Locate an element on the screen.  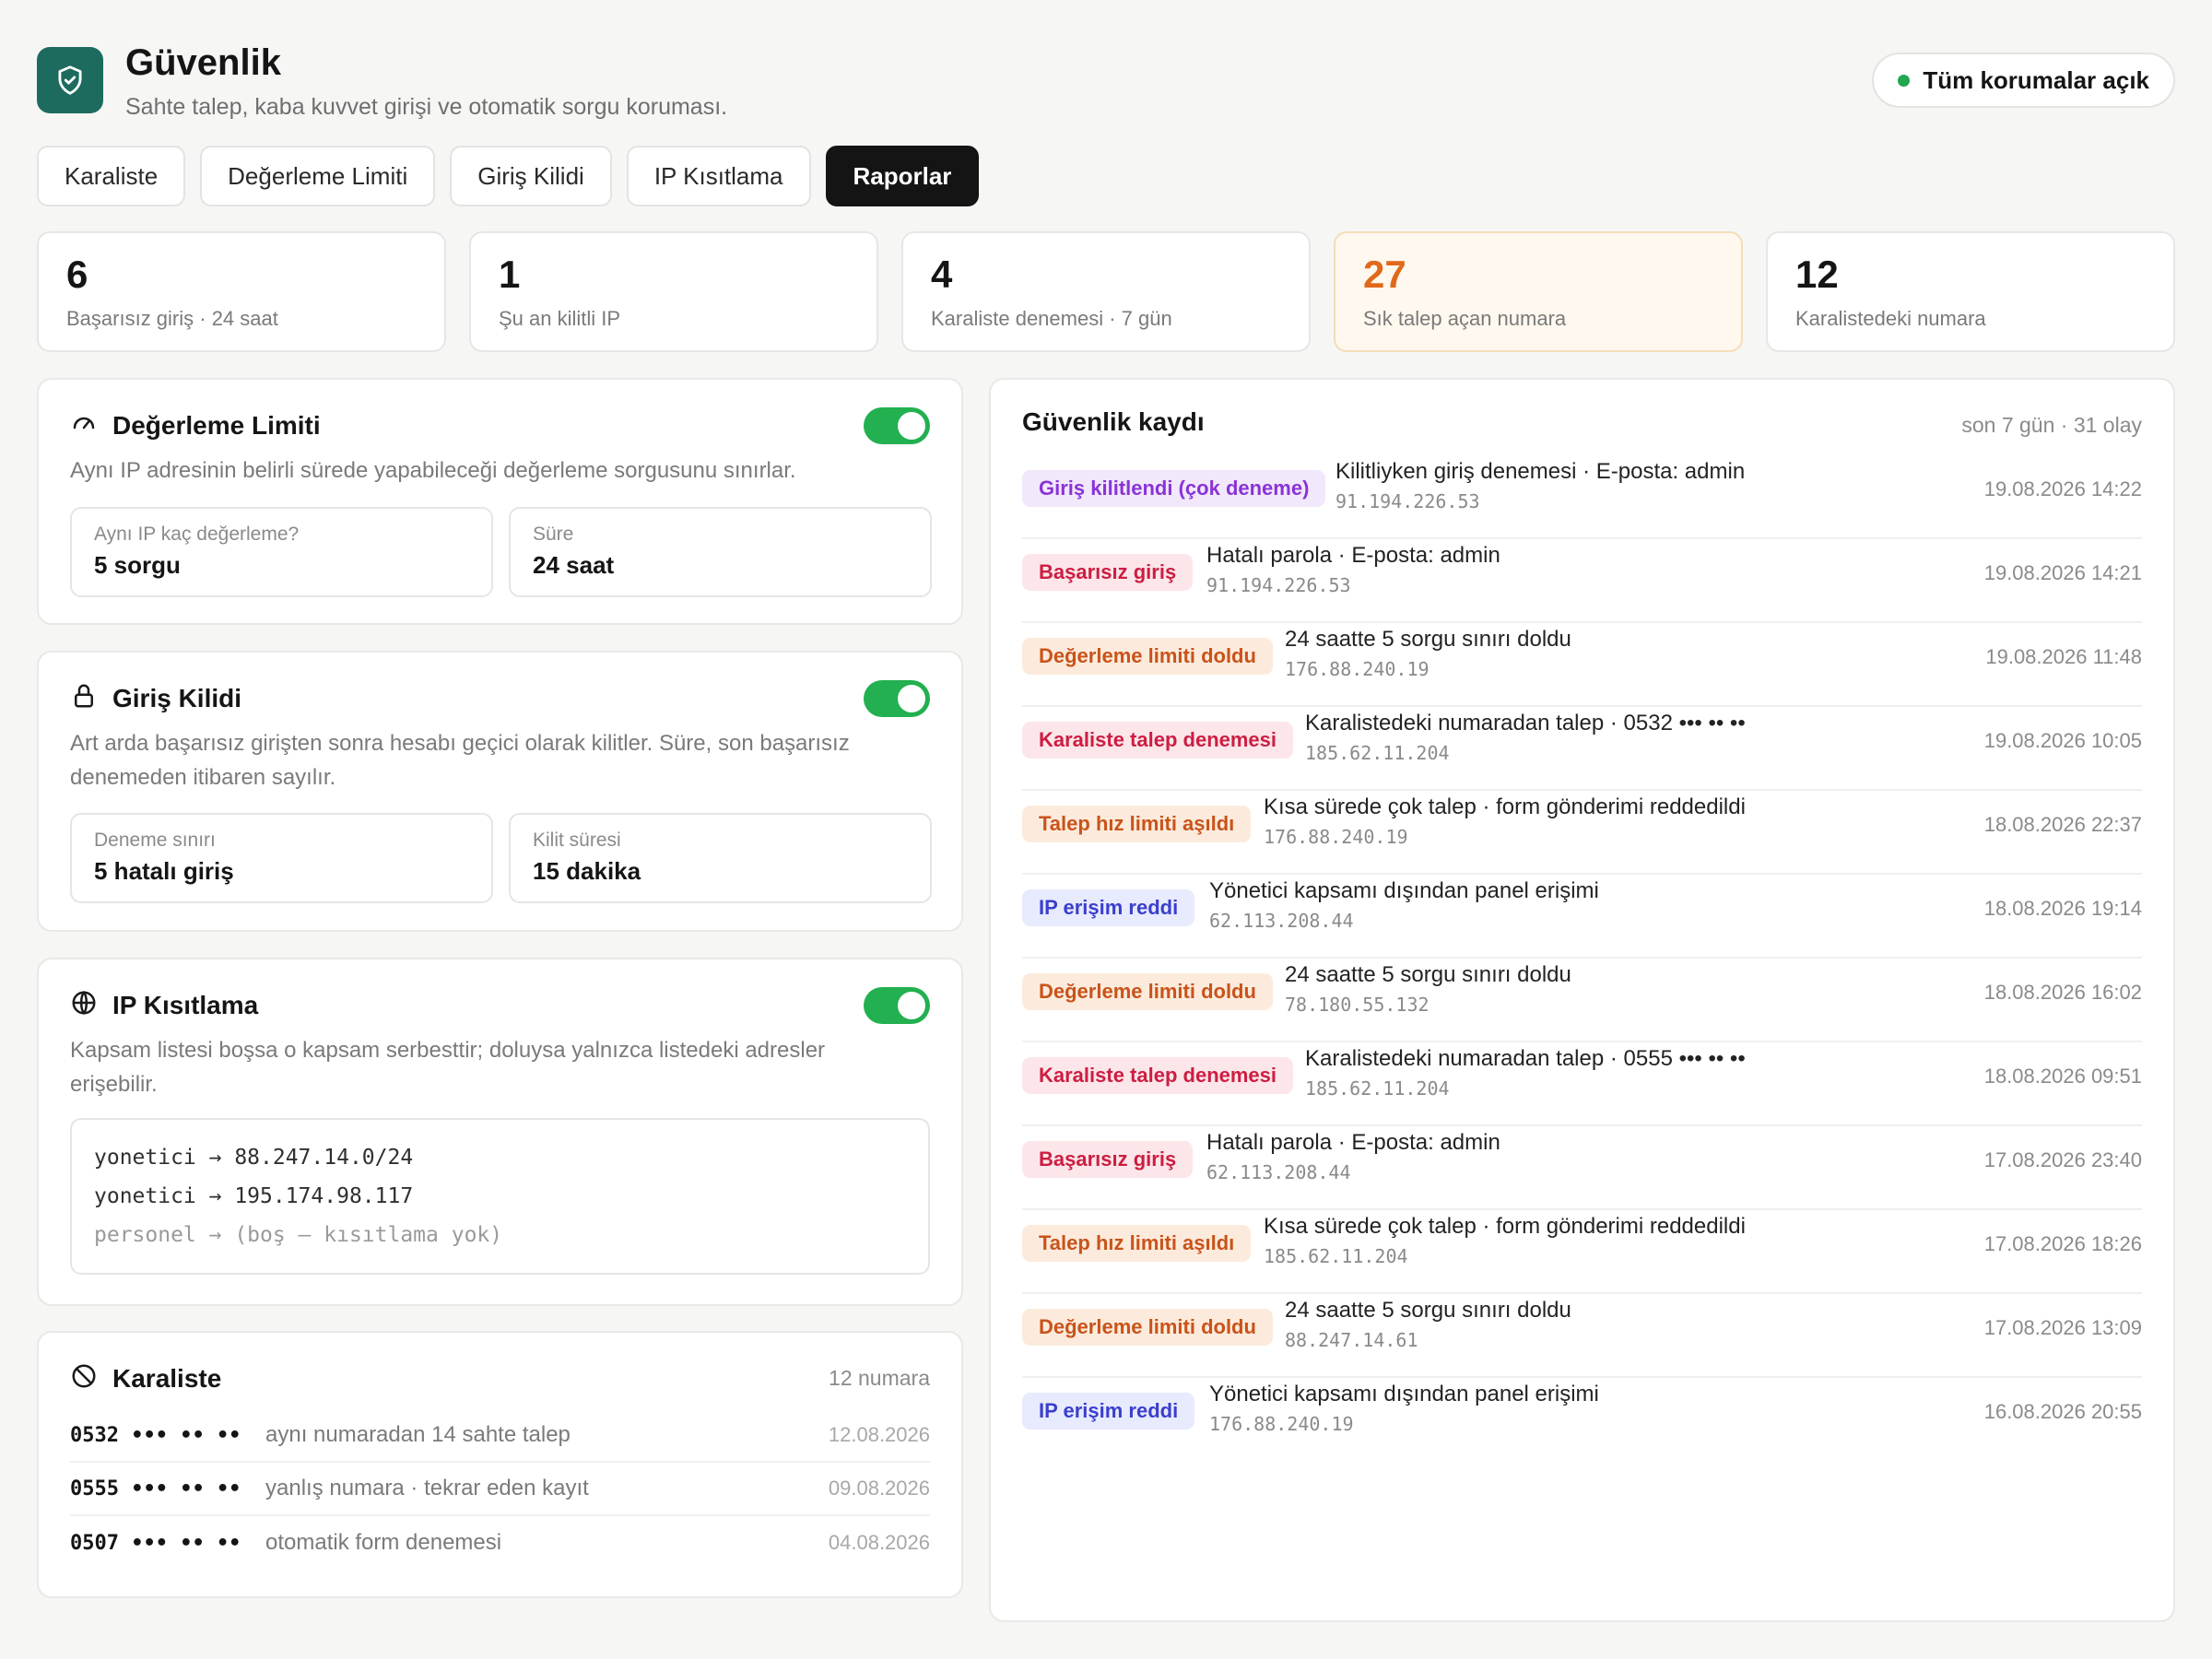
stat-label: Şu an kilitli IP is located at coordinates (560, 319).